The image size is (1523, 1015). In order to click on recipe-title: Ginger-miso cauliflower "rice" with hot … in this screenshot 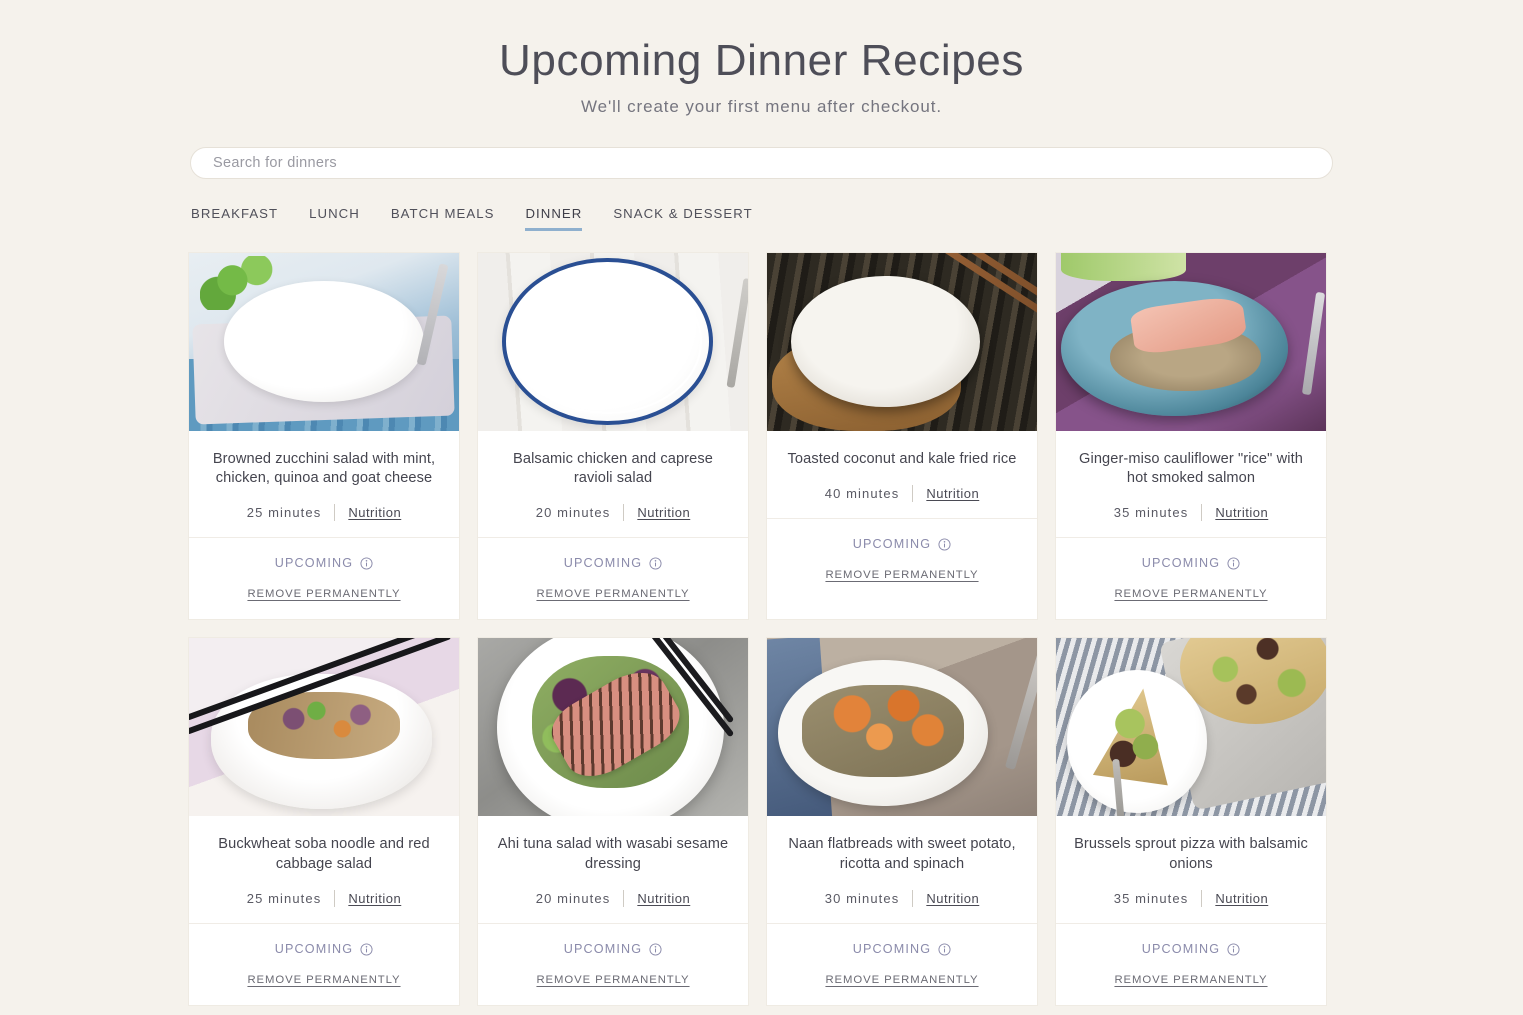, I will do `click(1191, 469)`.